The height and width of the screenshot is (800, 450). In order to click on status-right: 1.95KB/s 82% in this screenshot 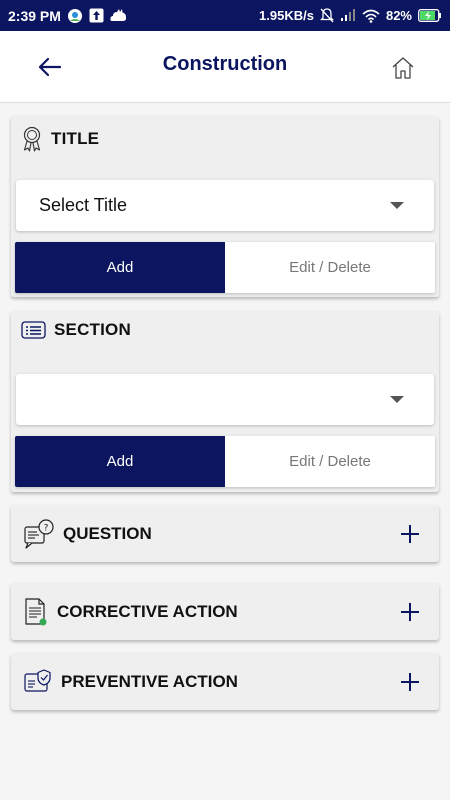, I will do `click(350, 15)`.